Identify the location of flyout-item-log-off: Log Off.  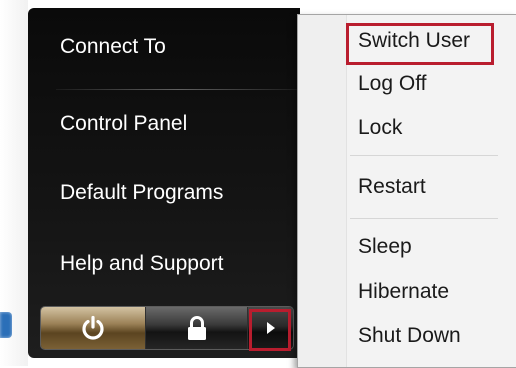
(392, 84).